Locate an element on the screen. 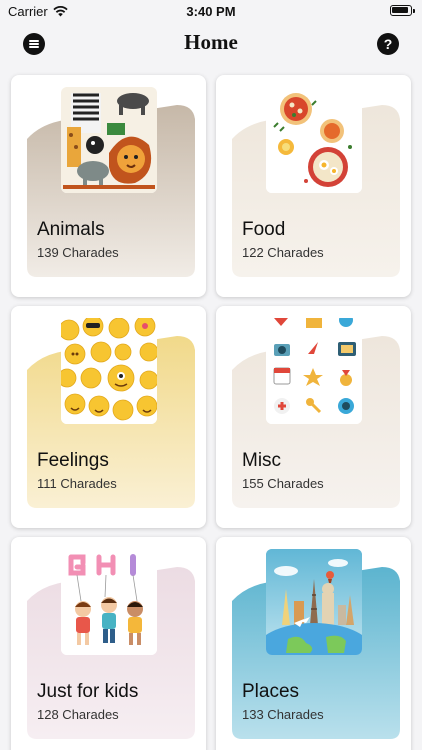  category-card-misc: Misc 155 Charades is located at coordinates (313, 417).